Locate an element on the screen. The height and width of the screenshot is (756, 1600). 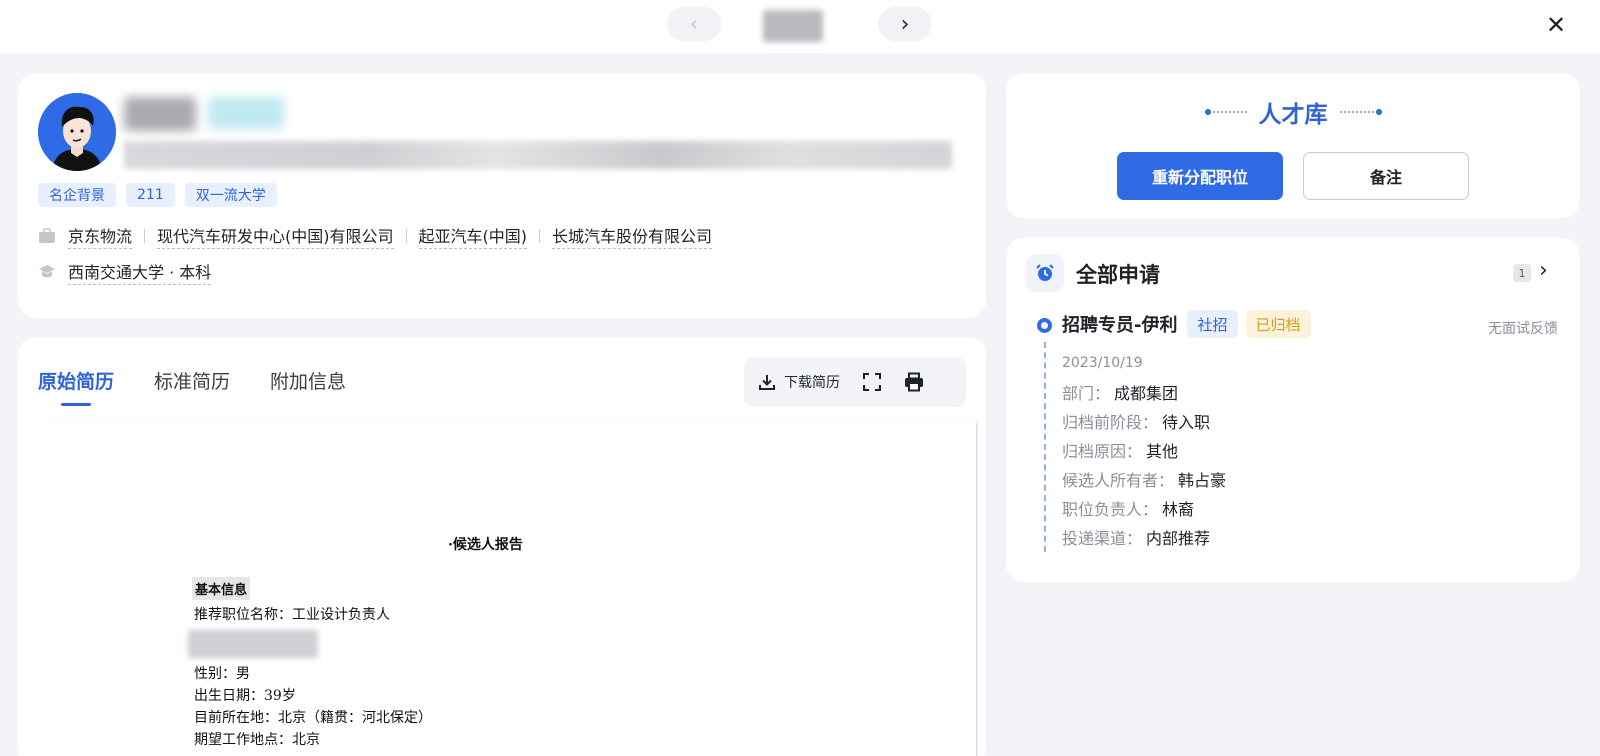
interview-feedback-status: 无面试反馈 is located at coordinates (1523, 329).